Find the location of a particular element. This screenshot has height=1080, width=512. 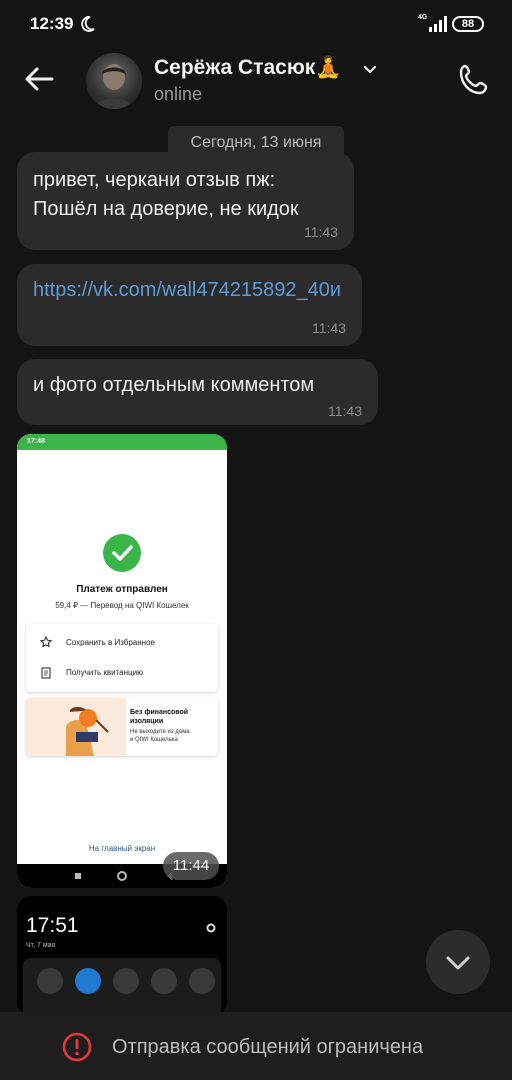

payment-subtitle: 59,4 ₽ — Перевод на QIWI Кошелек is located at coordinates (122, 605).